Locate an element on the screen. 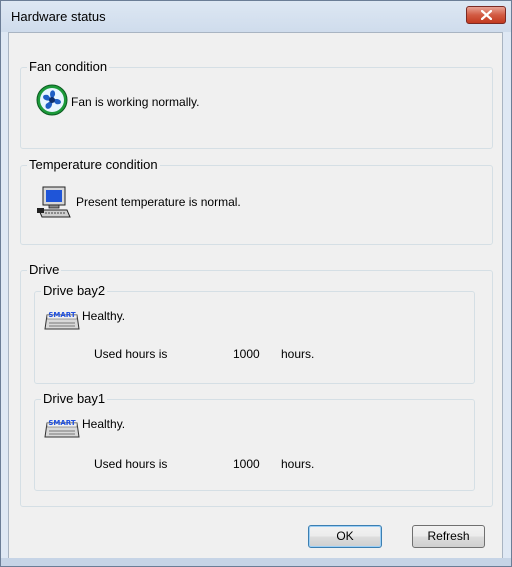 This screenshot has width=512, height=567. group-label: Drive bay2 is located at coordinates (74, 291).